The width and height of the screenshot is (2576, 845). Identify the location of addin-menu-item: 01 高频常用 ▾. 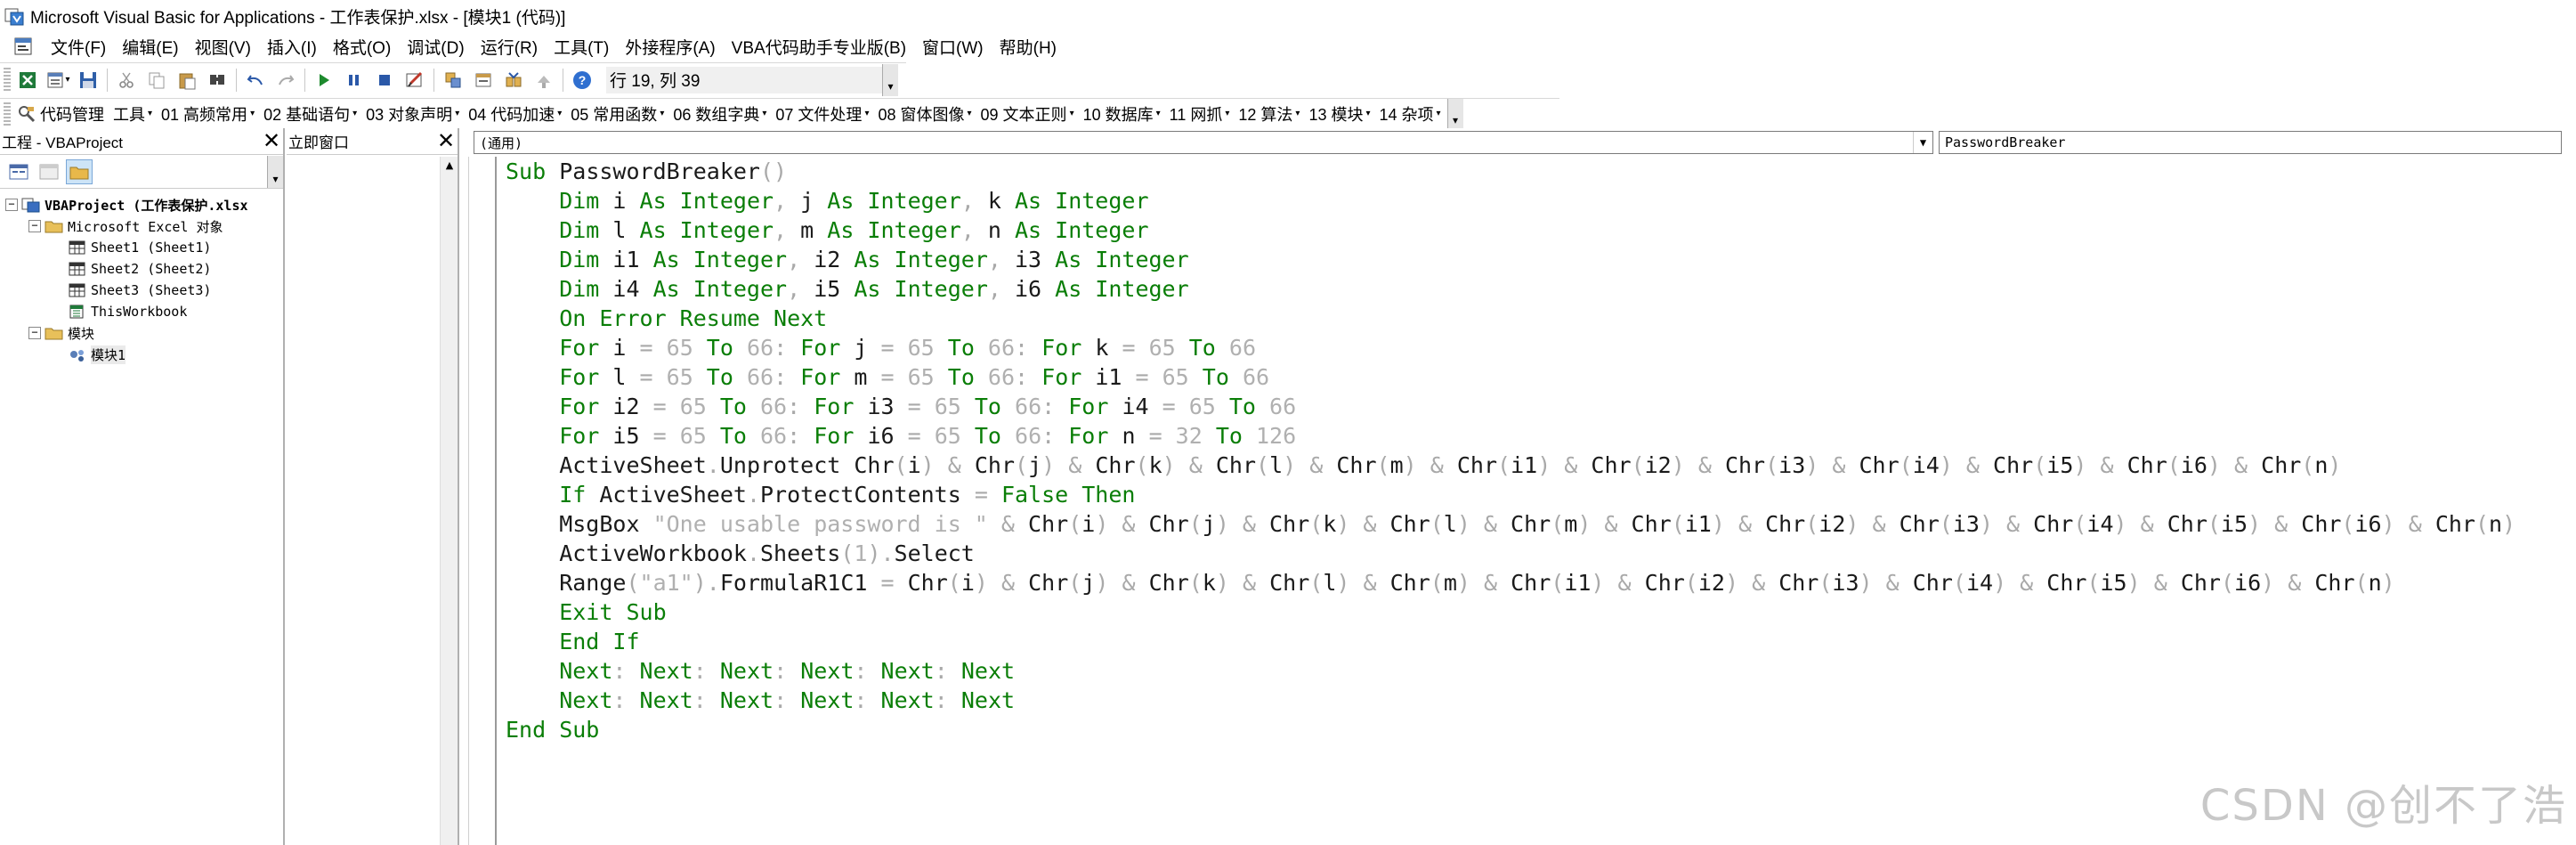
(208, 114).